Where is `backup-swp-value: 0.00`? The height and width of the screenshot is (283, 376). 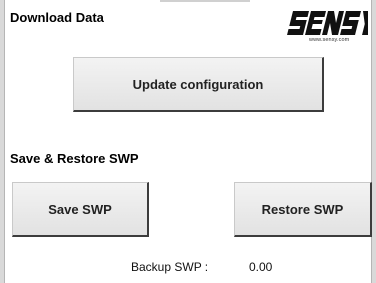
backup-swp-value: 0.00 is located at coordinates (261, 267).